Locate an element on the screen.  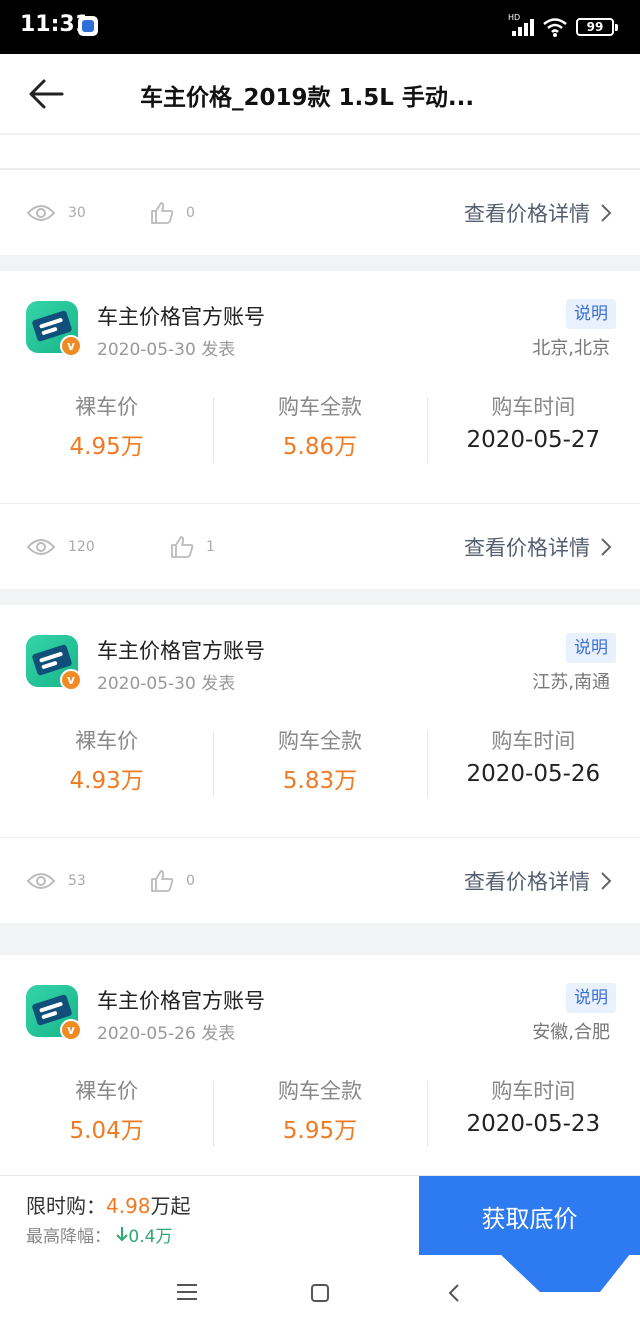
stats-row: 30 0 查看价格详情 is located at coordinates (320, 212).